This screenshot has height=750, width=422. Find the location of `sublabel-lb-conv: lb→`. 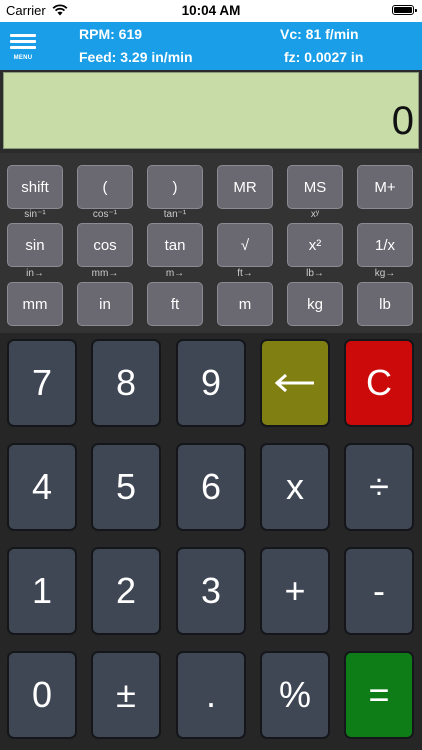

sublabel-lb-conv: lb→ is located at coordinates (315, 273).